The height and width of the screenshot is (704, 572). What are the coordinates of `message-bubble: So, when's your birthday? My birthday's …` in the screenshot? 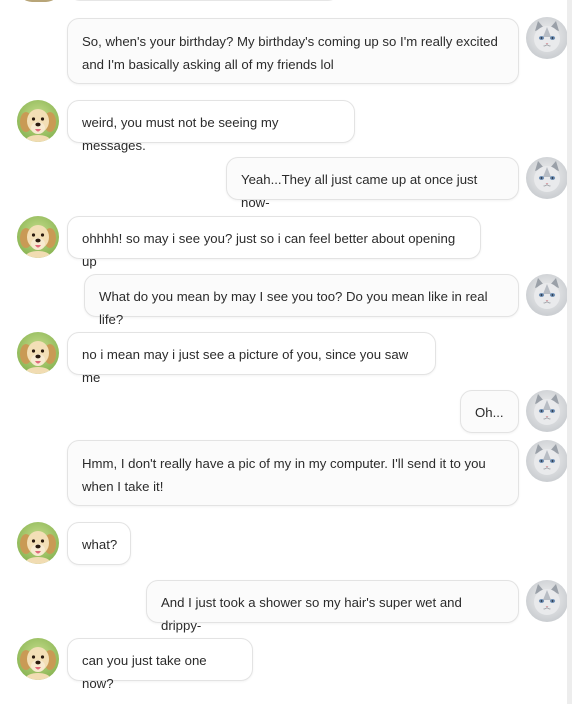 It's located at (293, 51).